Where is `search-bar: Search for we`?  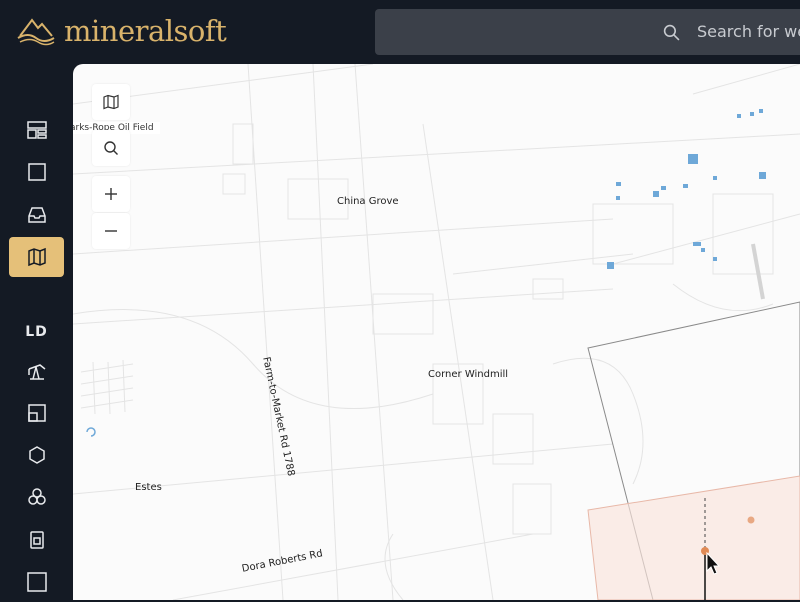 search-bar: Search for we is located at coordinates (587, 32).